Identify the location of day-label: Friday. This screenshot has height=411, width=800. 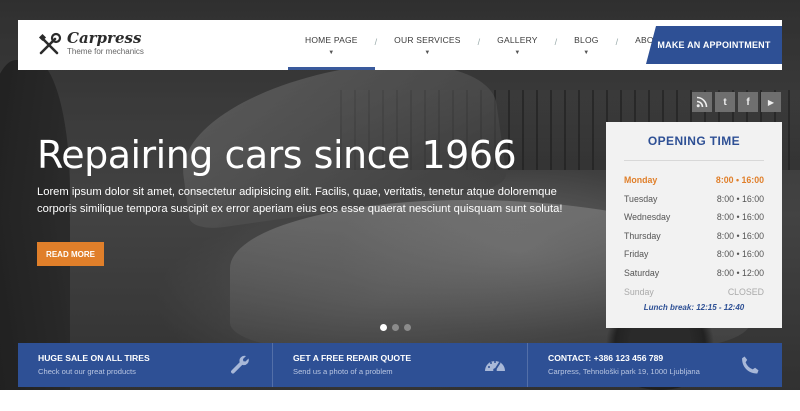
(636, 254).